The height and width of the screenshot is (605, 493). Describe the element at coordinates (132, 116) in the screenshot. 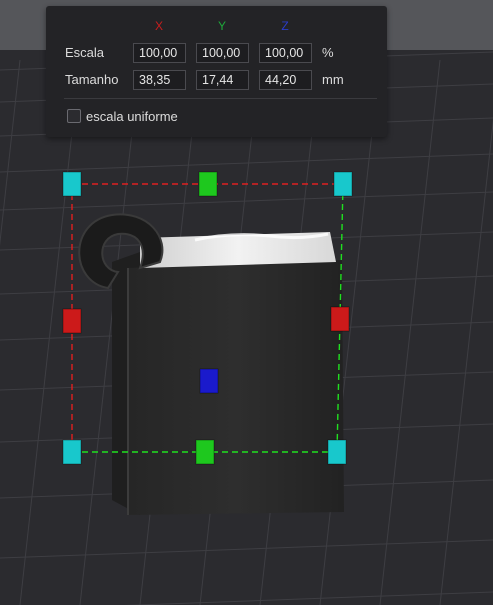

I see `uniform-scale-label: escala uniforme` at that location.